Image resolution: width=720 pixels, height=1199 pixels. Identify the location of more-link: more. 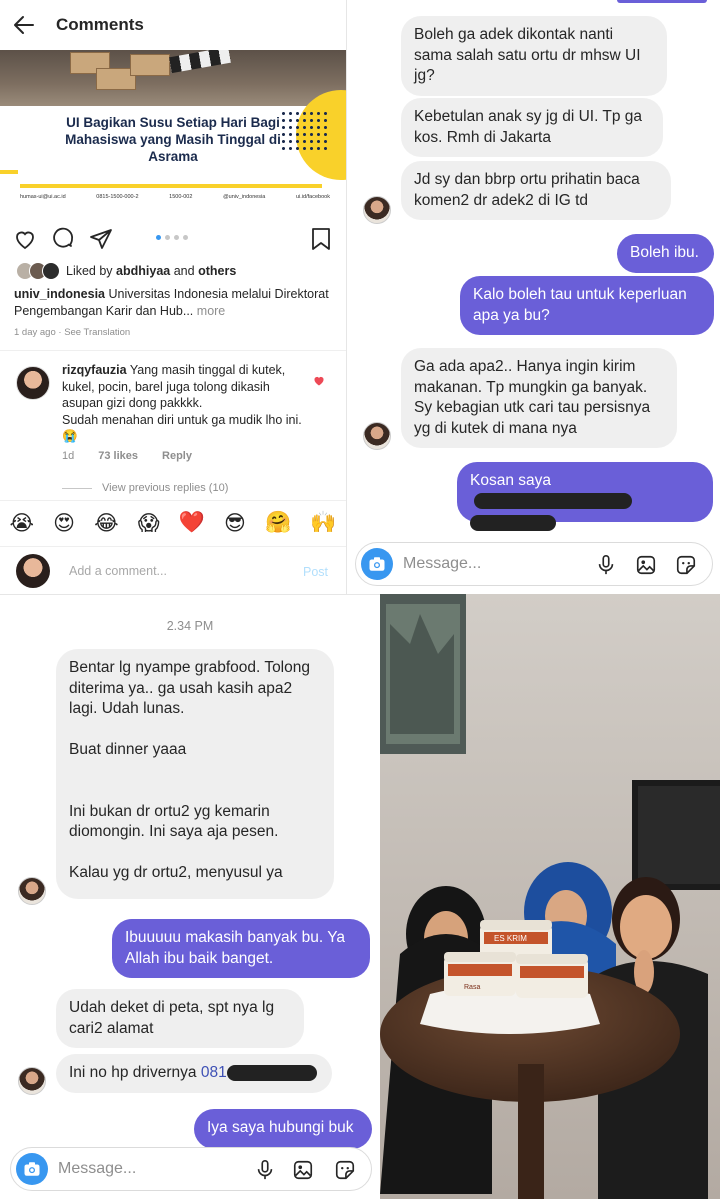
(211, 311).